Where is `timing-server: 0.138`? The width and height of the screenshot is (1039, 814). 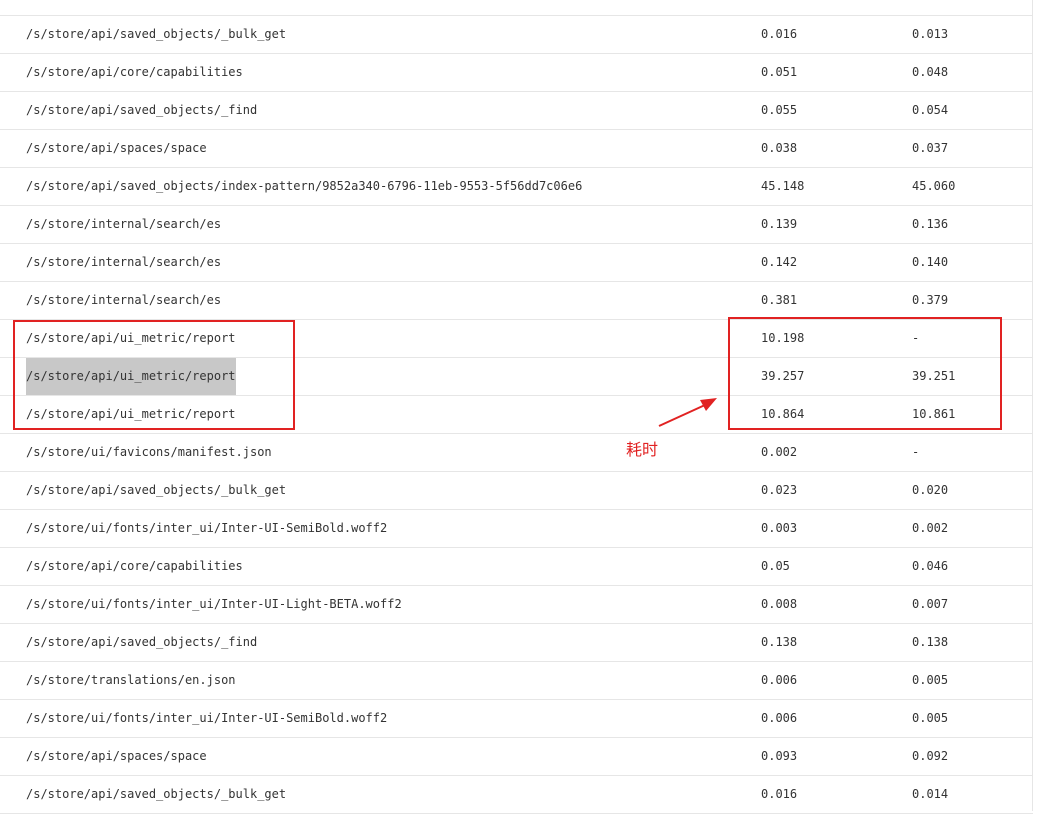 timing-server: 0.138 is located at coordinates (930, 642).